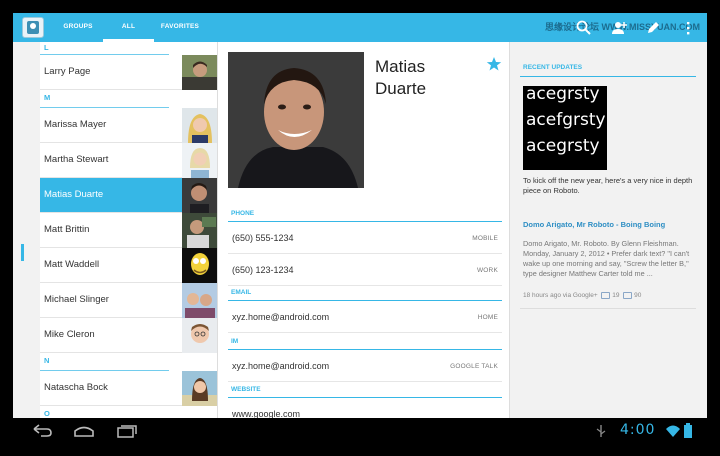 Image resolution: width=720 pixels, height=456 pixels. What do you see at coordinates (128, 265) in the screenshot?
I see `contact-row: Matt Waddell` at bounding box center [128, 265].